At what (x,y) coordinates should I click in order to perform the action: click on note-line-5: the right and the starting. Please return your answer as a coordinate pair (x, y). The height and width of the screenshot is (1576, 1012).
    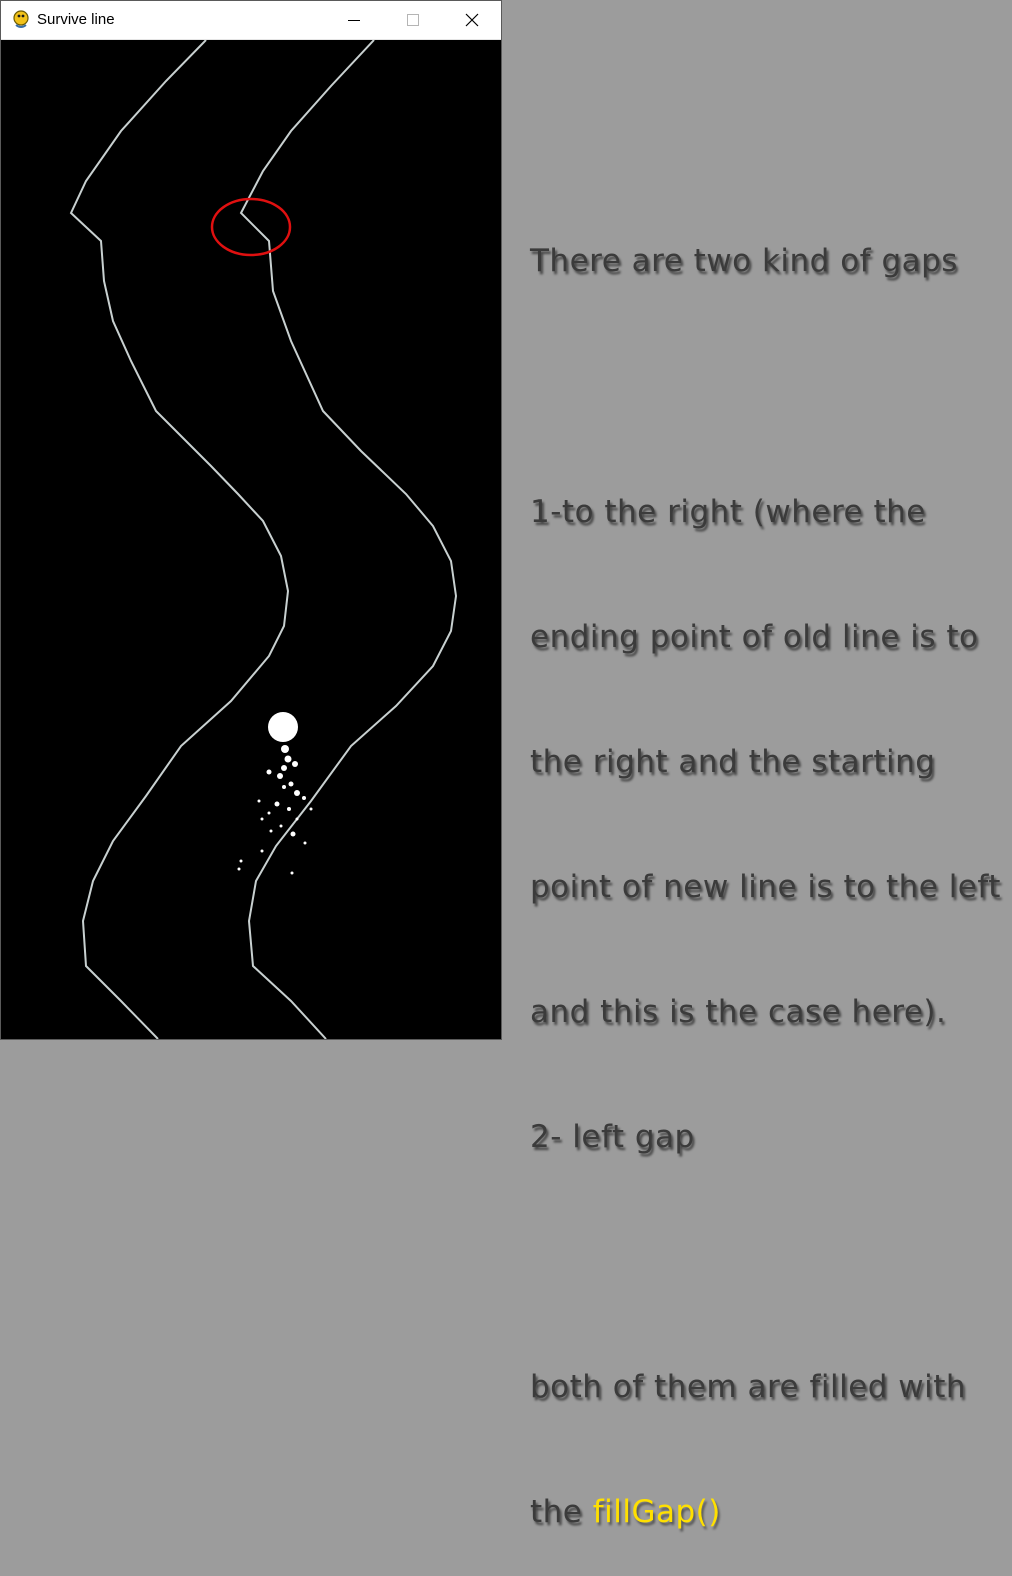
    Looking at the image, I should click on (733, 761).